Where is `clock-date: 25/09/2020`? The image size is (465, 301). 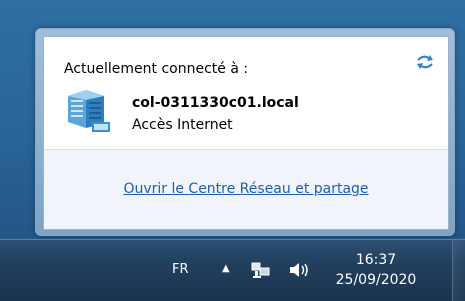 clock-date: 25/09/2020 is located at coordinates (376, 280).